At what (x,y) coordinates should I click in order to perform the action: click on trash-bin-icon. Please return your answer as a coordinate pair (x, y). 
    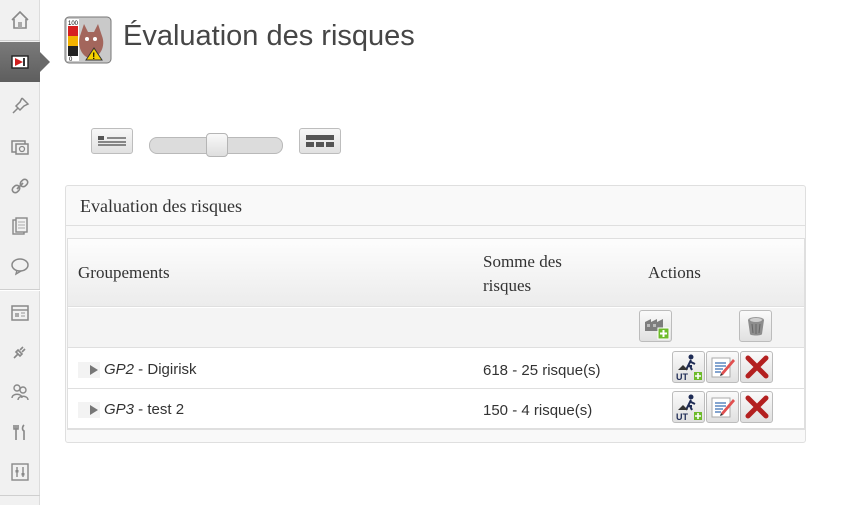
    Looking at the image, I should click on (755, 326).